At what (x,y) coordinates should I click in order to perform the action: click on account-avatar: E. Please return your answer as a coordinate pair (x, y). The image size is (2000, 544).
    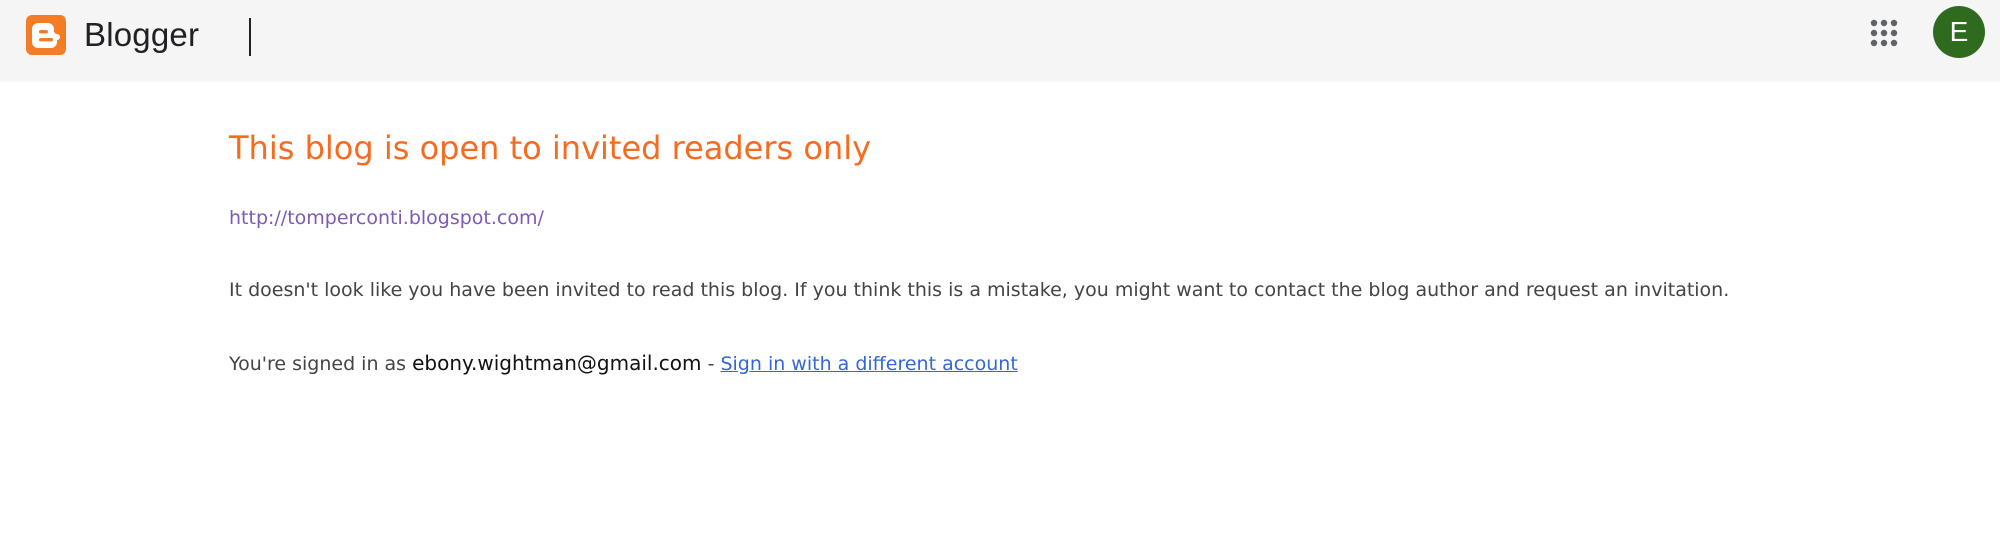
    Looking at the image, I should click on (1959, 32).